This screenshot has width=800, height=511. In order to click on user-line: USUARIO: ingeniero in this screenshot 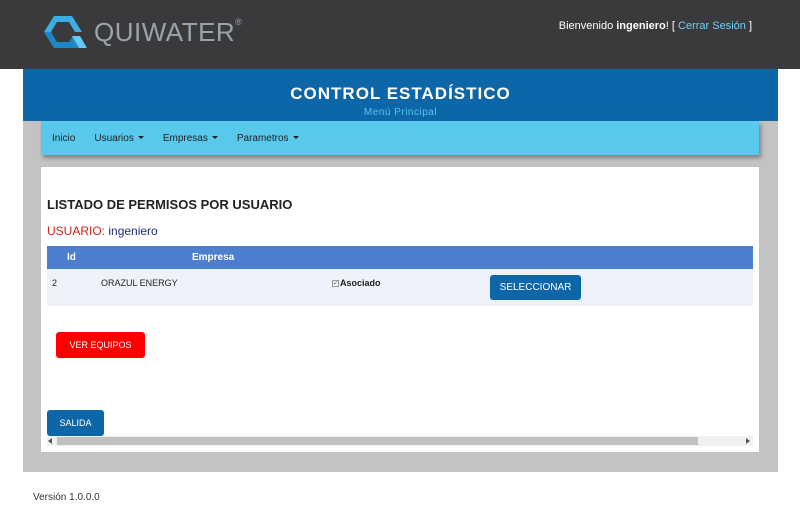, I will do `click(102, 231)`.